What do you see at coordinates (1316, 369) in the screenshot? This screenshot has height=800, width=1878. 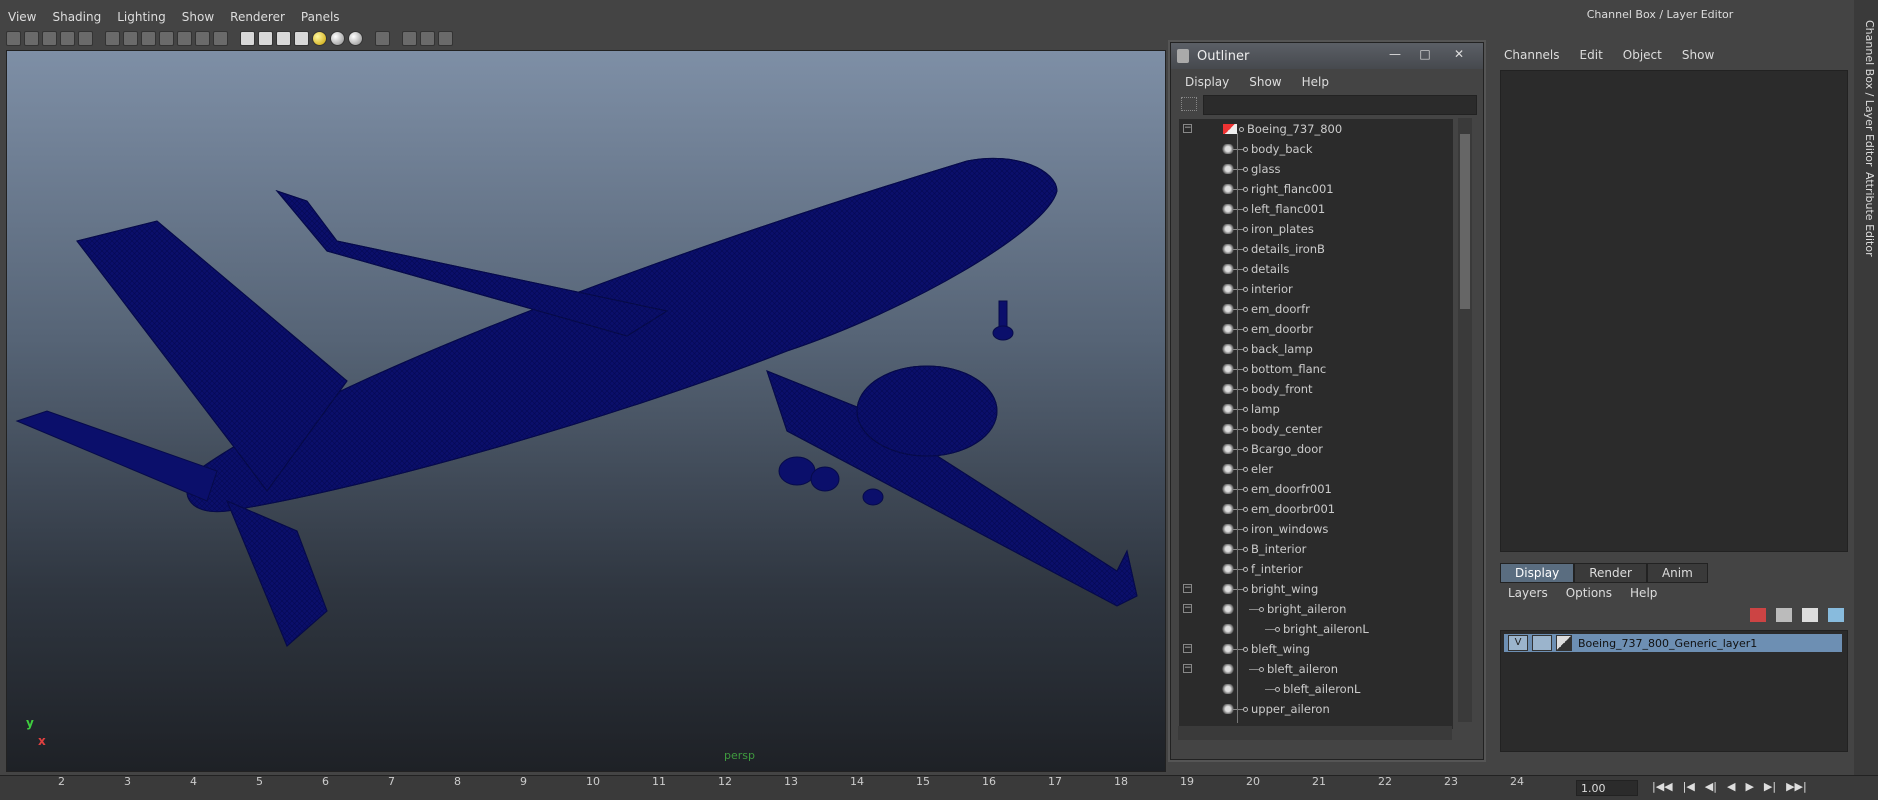 I see `outliner-item: bottom_flanc` at bounding box center [1316, 369].